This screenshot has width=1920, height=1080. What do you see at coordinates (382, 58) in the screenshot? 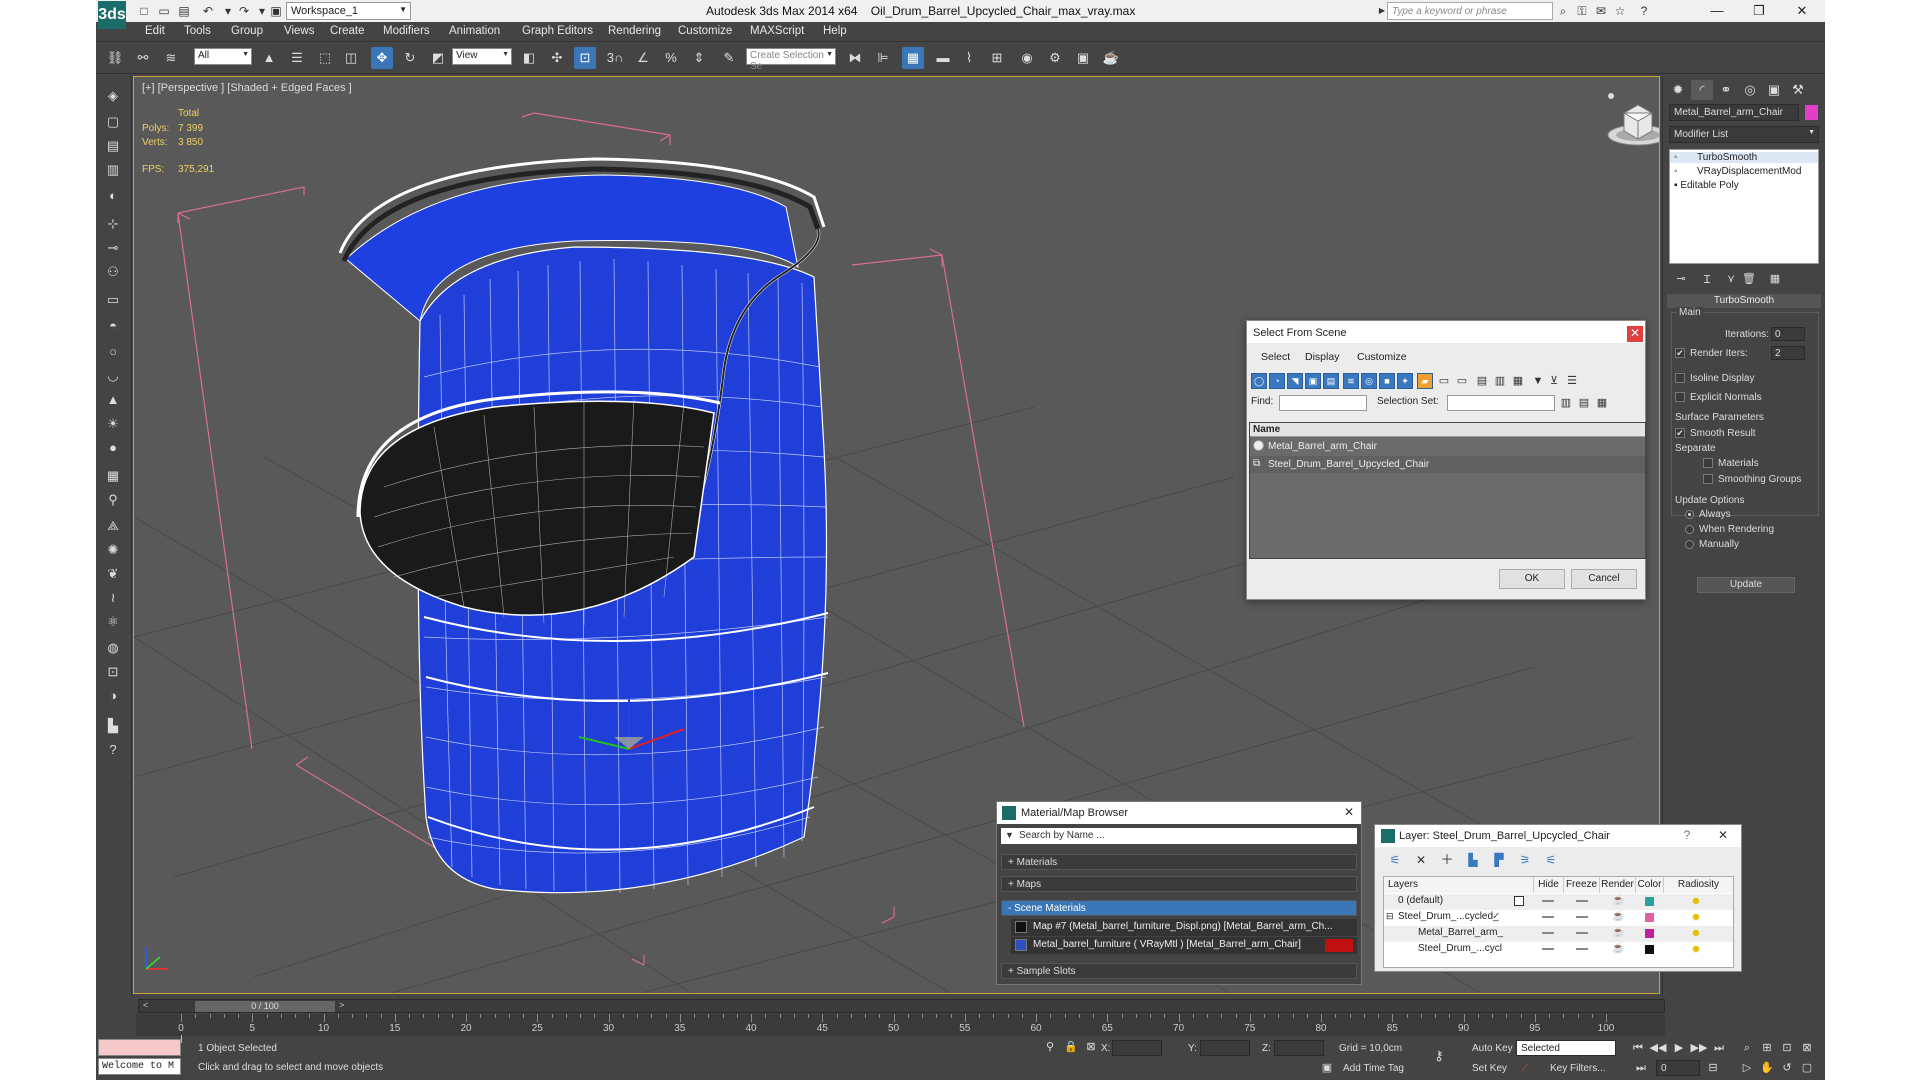
I see `select-and-move-icon: ✥` at bounding box center [382, 58].